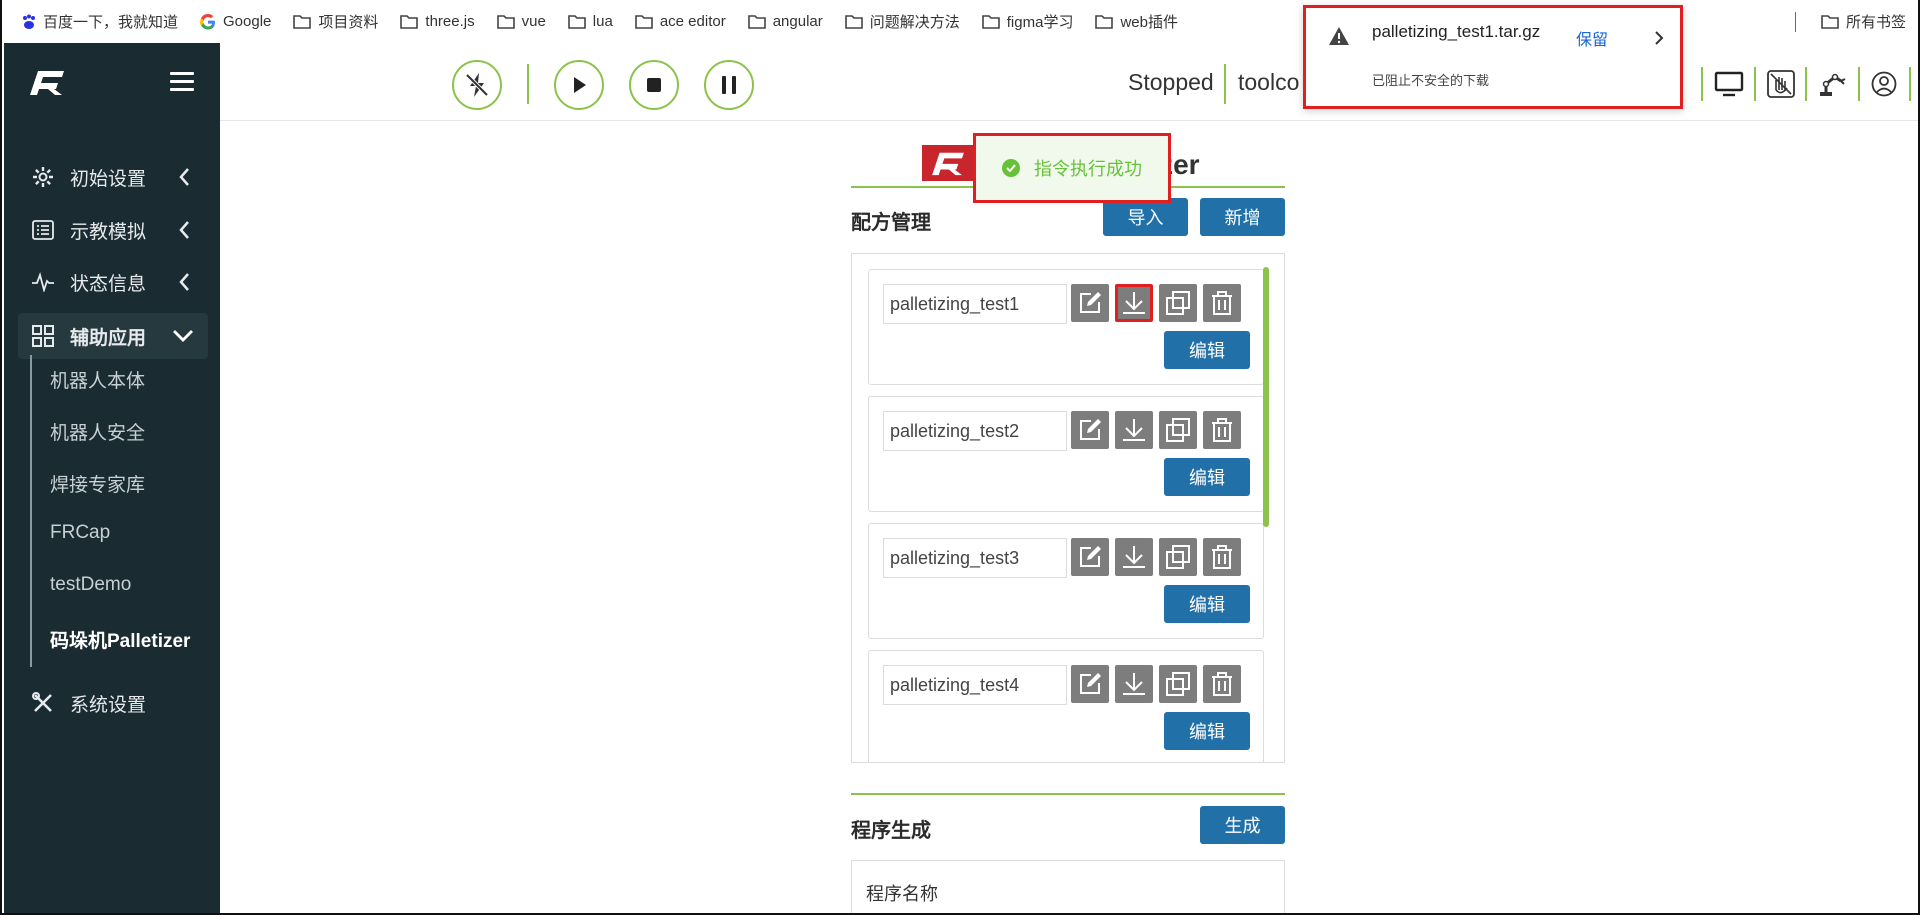  I want to click on bookmark-folder: vue, so click(521, 21).